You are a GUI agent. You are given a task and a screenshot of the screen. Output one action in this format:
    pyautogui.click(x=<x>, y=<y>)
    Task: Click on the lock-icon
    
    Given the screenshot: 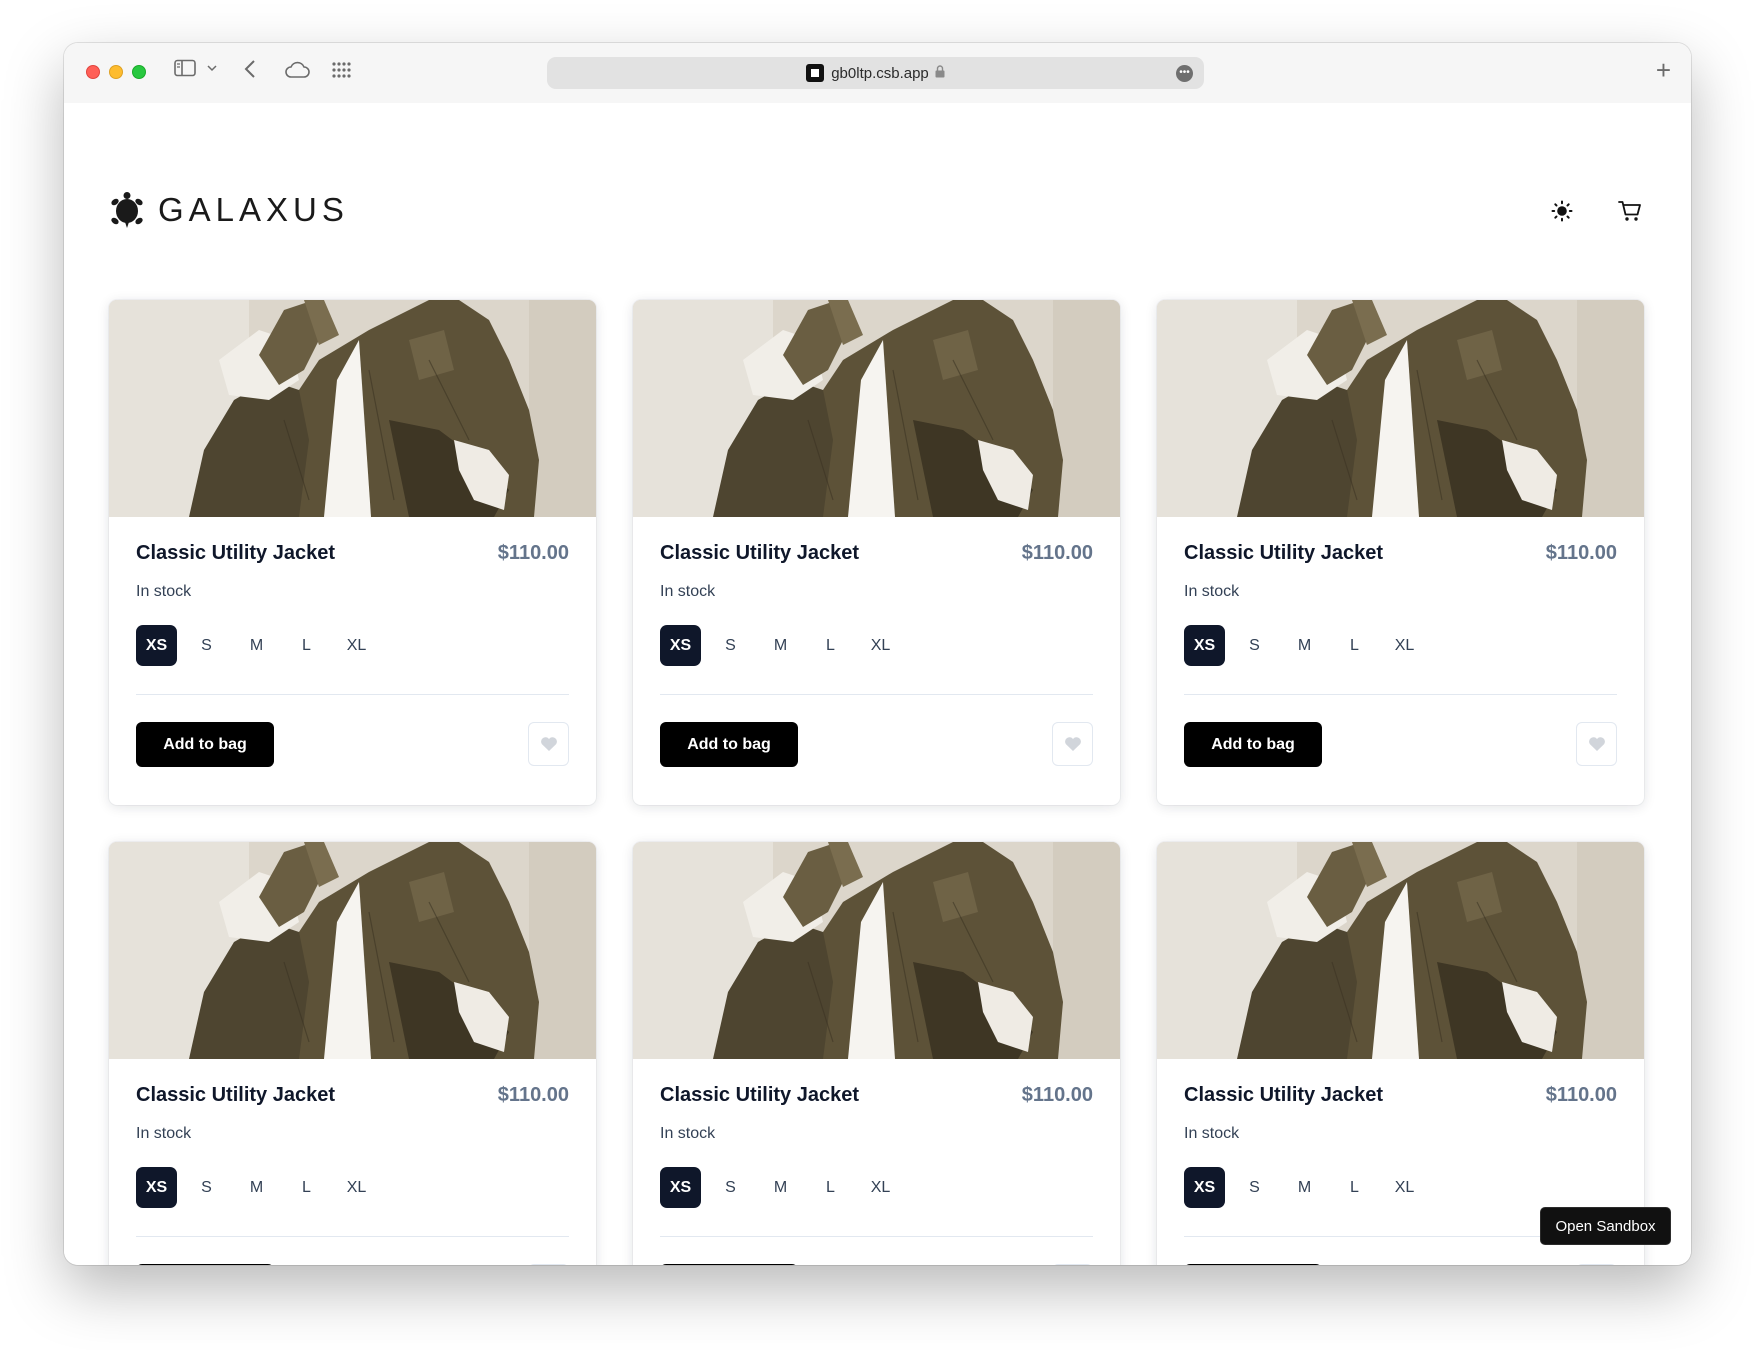 What is the action you would take?
    pyautogui.click(x=940, y=73)
    